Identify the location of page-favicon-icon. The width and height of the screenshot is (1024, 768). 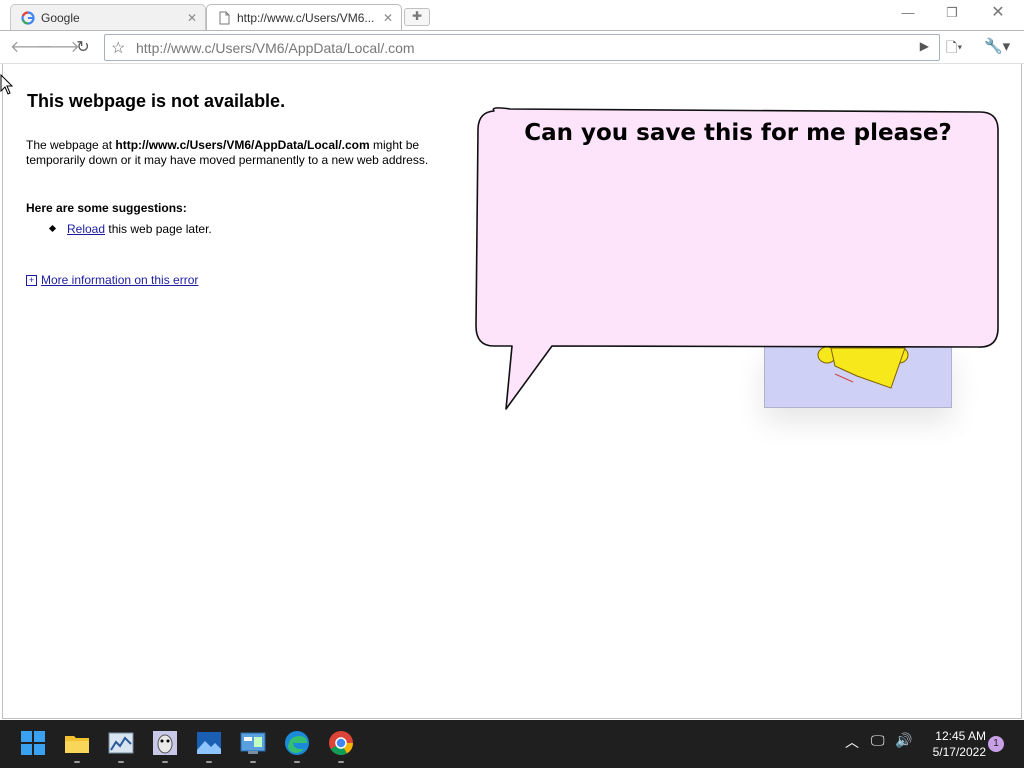
(224, 17).